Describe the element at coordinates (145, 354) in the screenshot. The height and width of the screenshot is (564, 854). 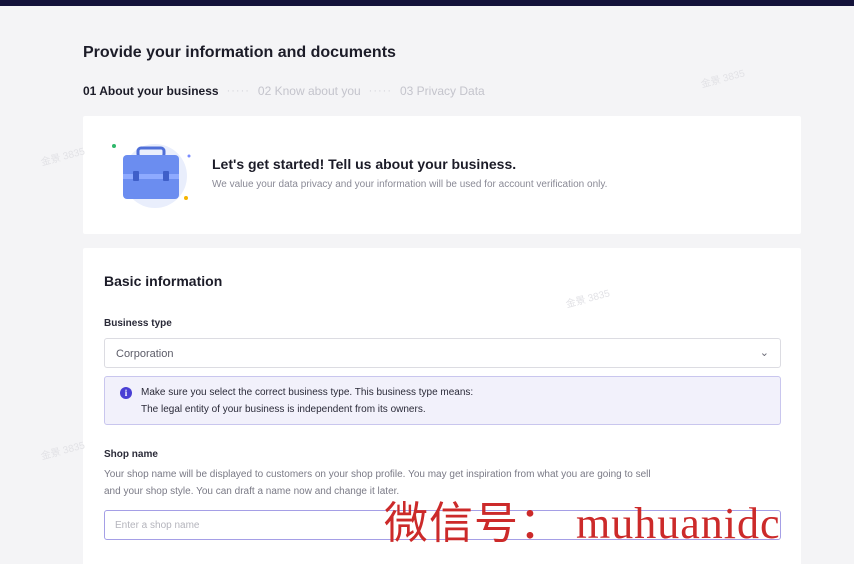
I see `business-type-value: Corporation` at that location.